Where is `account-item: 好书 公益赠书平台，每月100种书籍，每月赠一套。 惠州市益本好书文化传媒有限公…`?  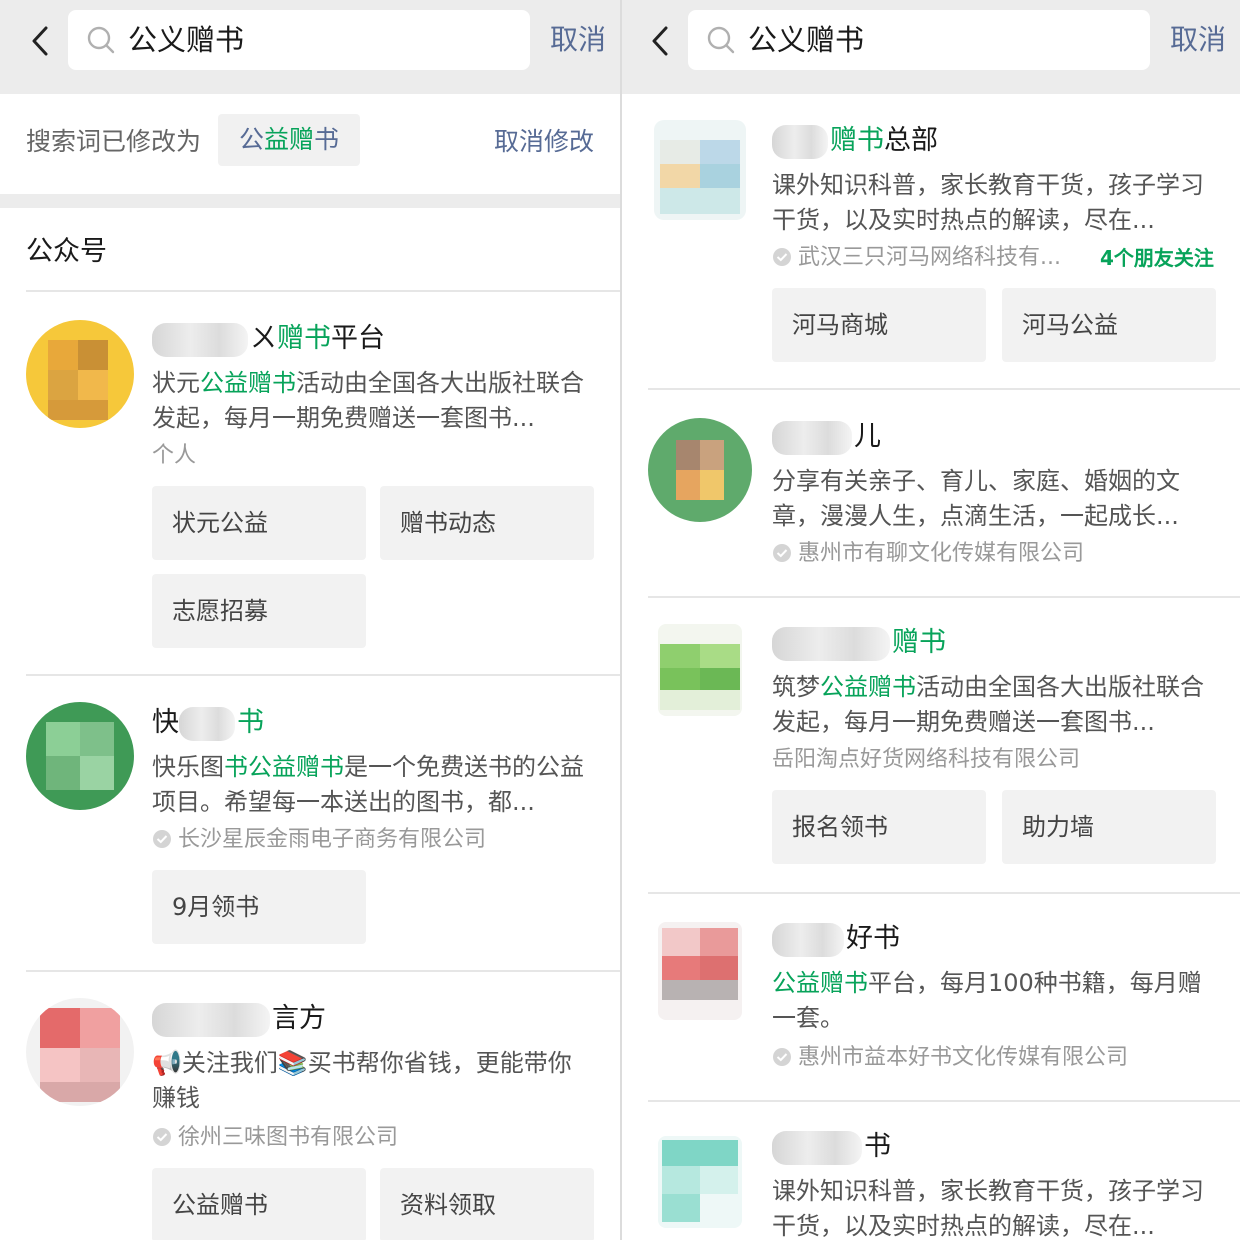 account-item: 好书 公益赠书平台，每月100种书籍，每月赠一套。 惠州市益本好书文化传媒有限公… is located at coordinates (931, 997).